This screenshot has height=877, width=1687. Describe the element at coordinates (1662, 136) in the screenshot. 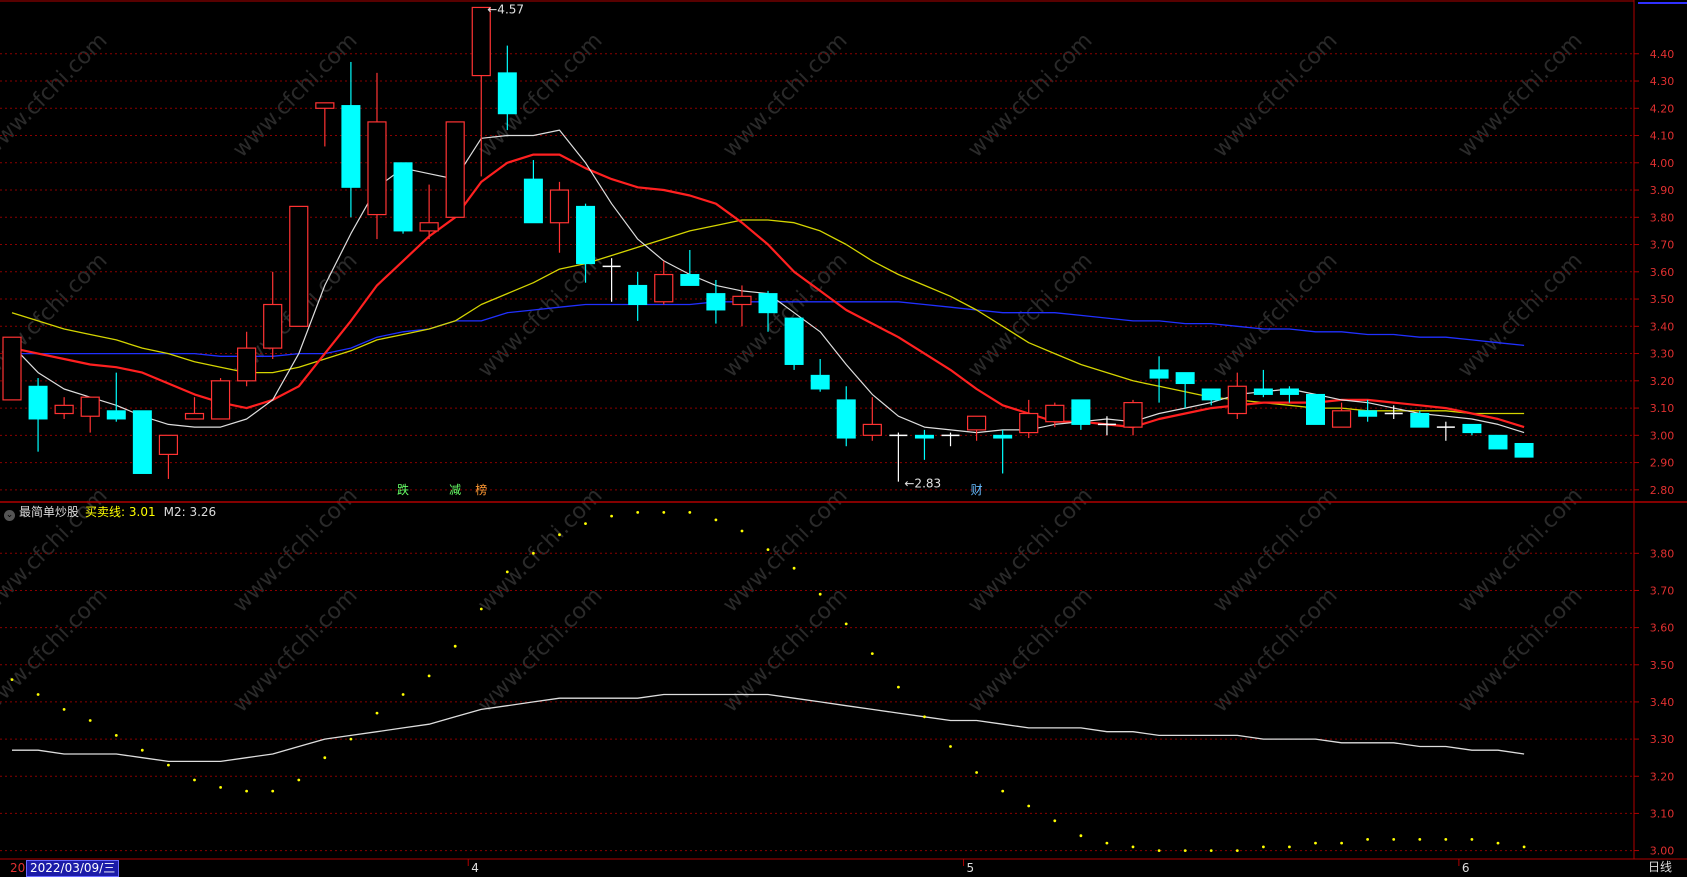

I see `main-axis-label: 4.10` at that location.